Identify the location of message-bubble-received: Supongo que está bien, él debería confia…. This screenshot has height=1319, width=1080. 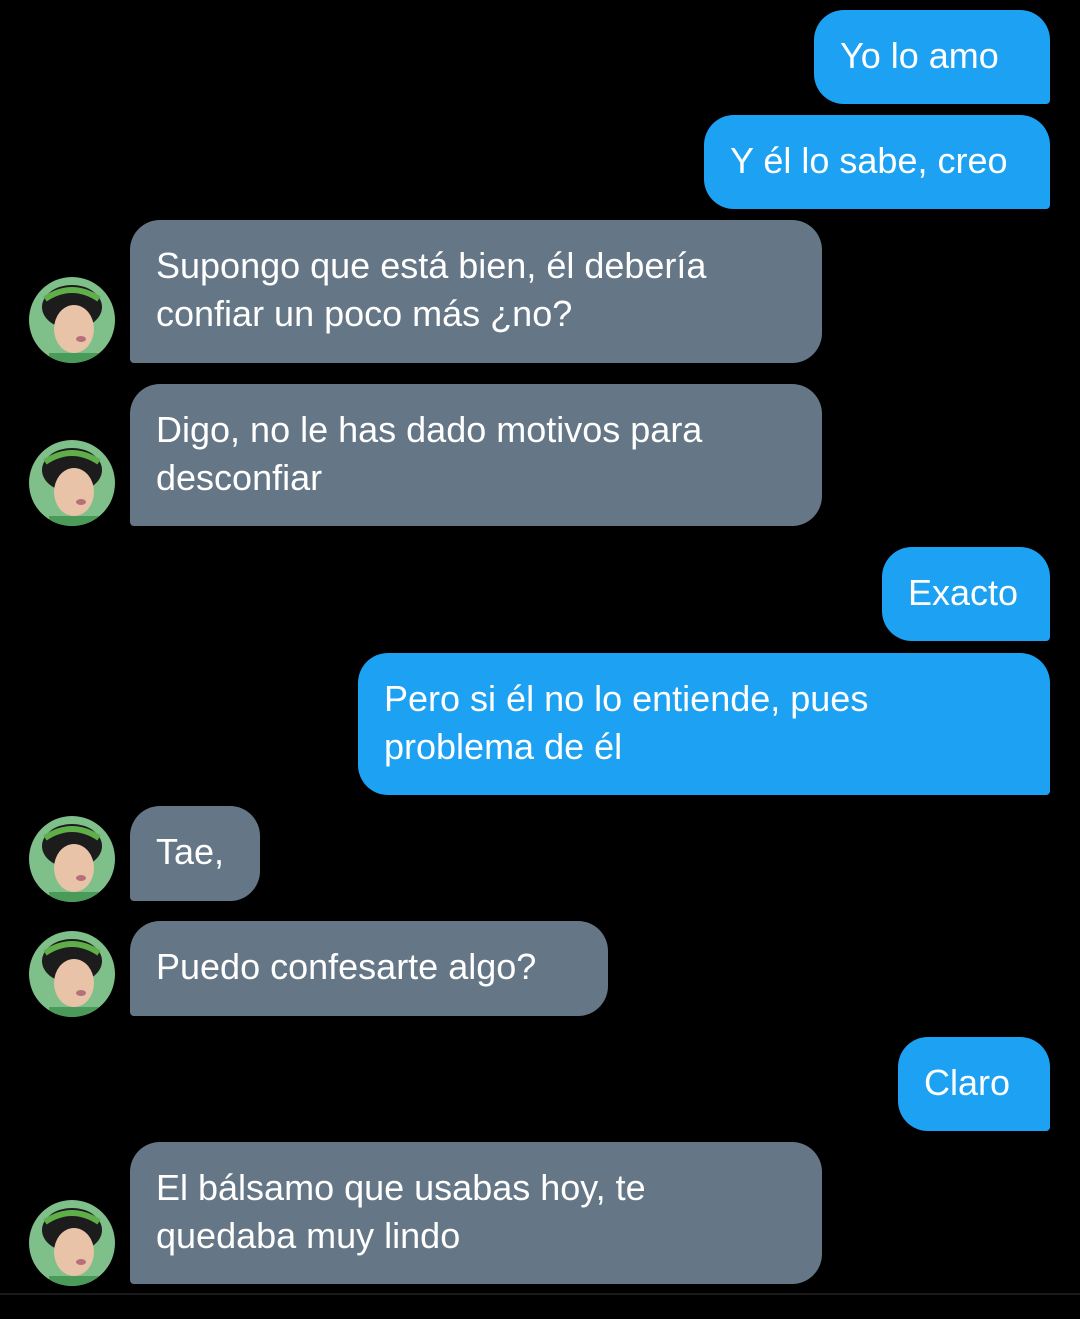
(476, 291).